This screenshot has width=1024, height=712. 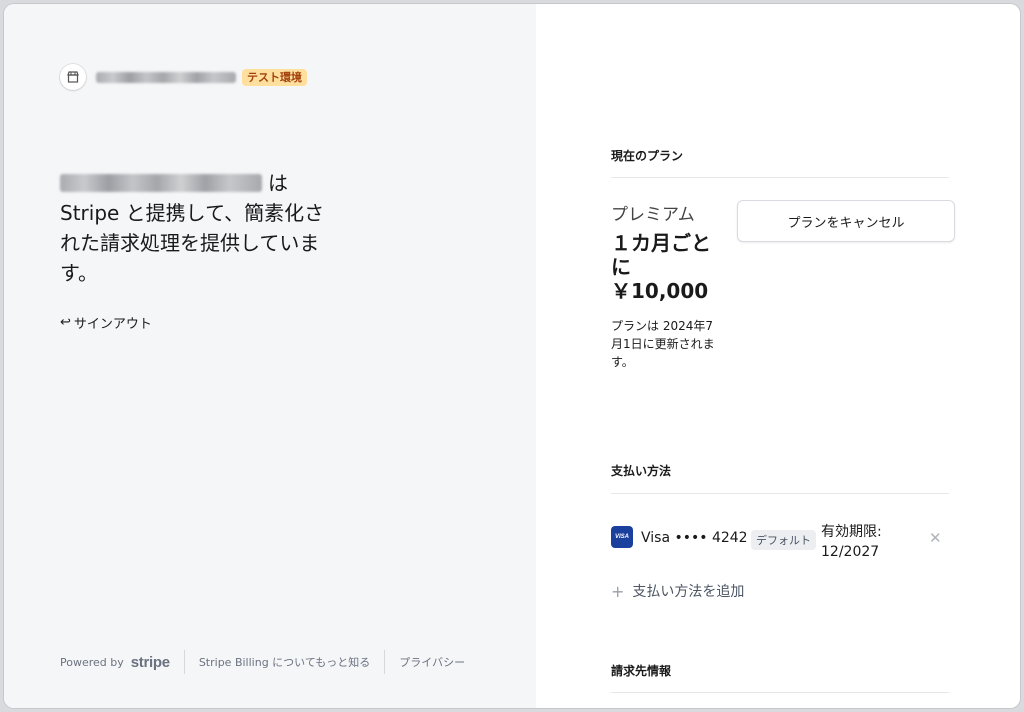 I want to click on payment-method-title: 支払い方法, so click(x=641, y=471).